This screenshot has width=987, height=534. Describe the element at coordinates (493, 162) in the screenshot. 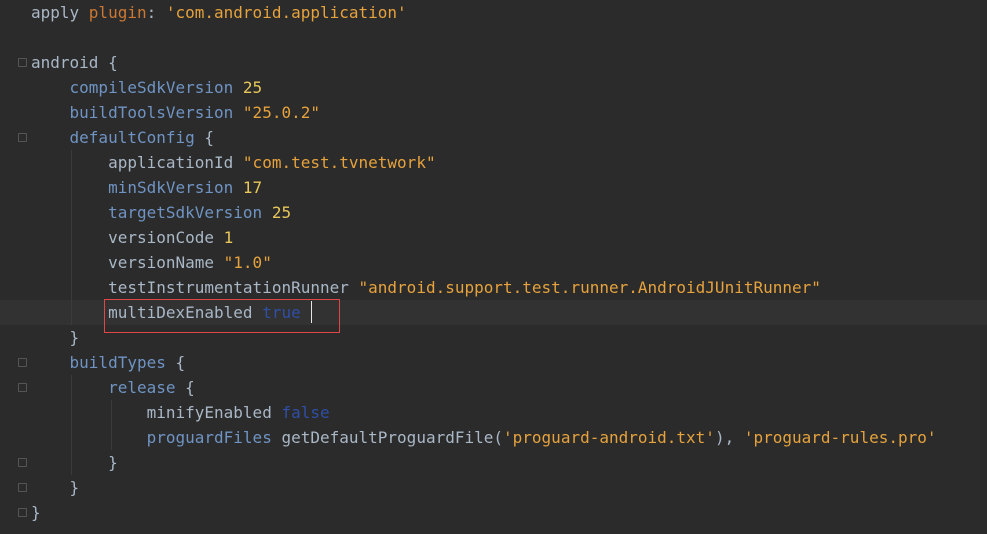

I see `code-line: applicationId "com.test.tvnetwork"` at that location.